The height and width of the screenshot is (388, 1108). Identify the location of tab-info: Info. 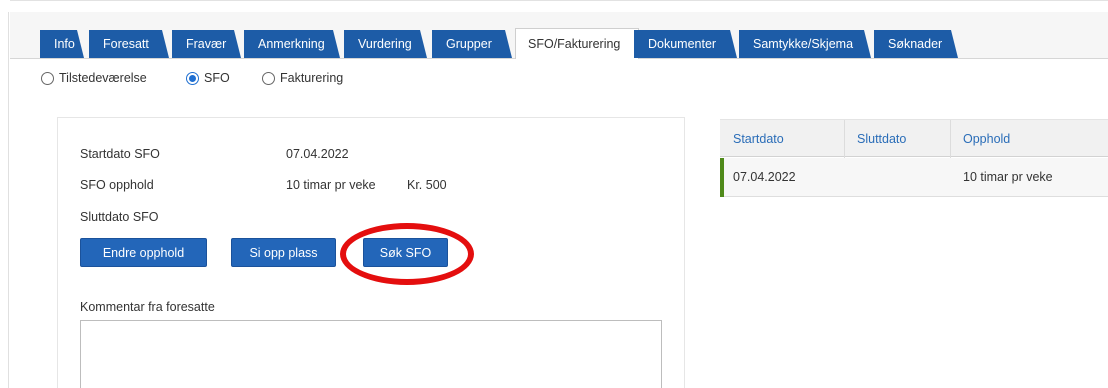
(62, 44).